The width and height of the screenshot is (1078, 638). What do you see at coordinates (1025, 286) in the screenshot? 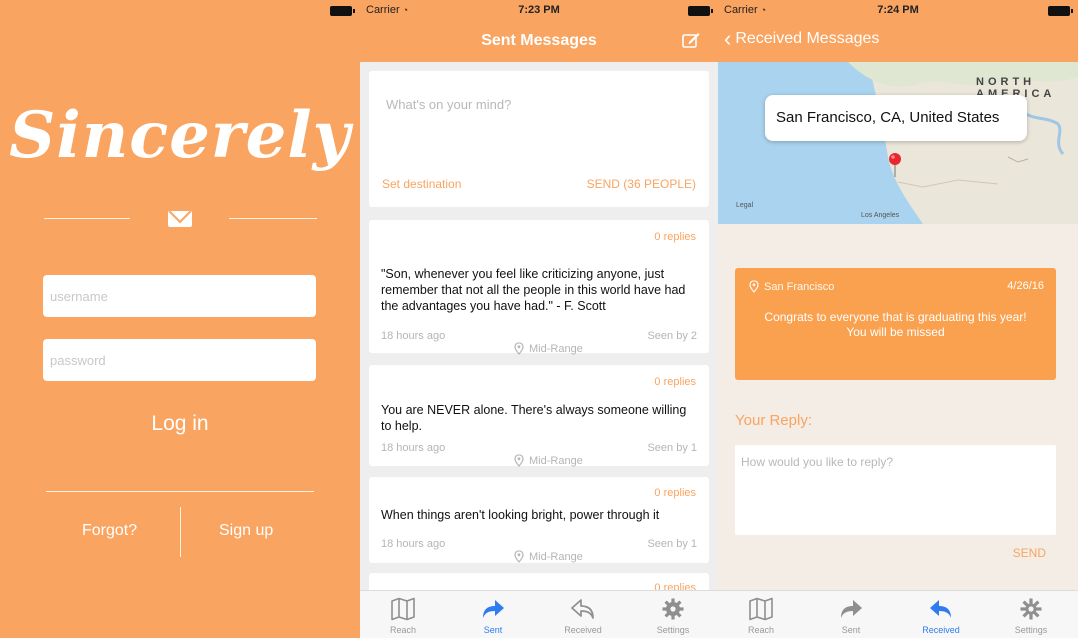
I see `message-date: 4/26/16` at bounding box center [1025, 286].